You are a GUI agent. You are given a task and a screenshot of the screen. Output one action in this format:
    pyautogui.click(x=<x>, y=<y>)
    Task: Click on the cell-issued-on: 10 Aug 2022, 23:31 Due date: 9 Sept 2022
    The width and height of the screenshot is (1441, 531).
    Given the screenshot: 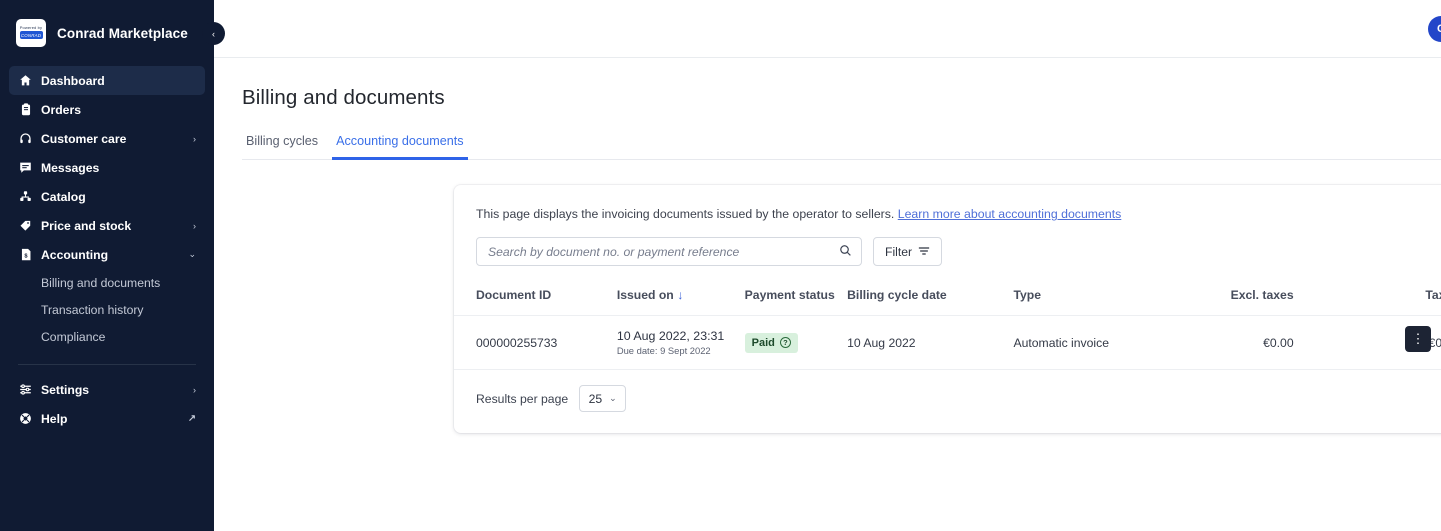 What is the action you would take?
    pyautogui.click(x=680, y=342)
    